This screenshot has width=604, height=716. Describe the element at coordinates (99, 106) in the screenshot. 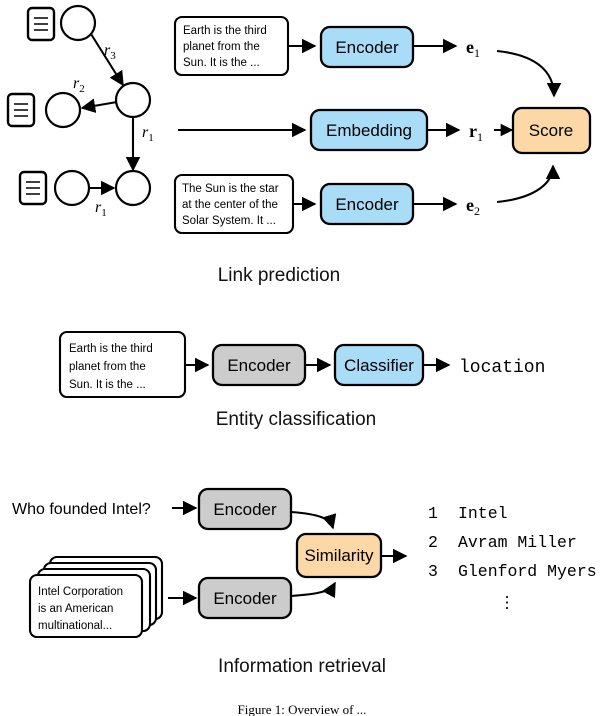

I see `graph-edge-r2` at that location.